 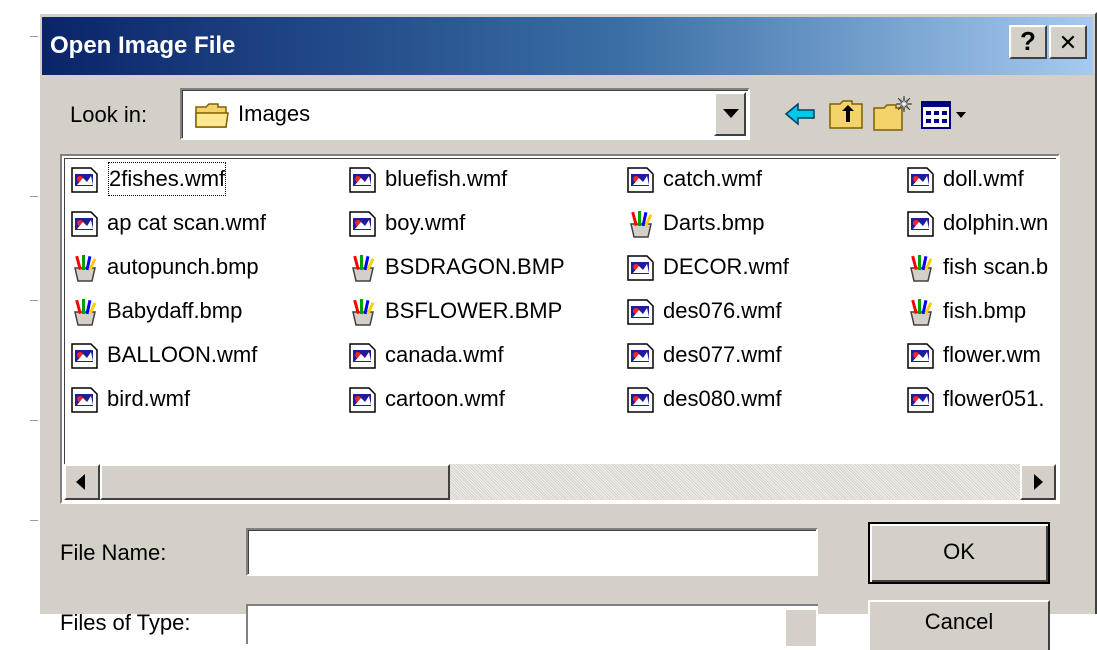 I want to click on chevron-down-icon, so click(x=730, y=114).